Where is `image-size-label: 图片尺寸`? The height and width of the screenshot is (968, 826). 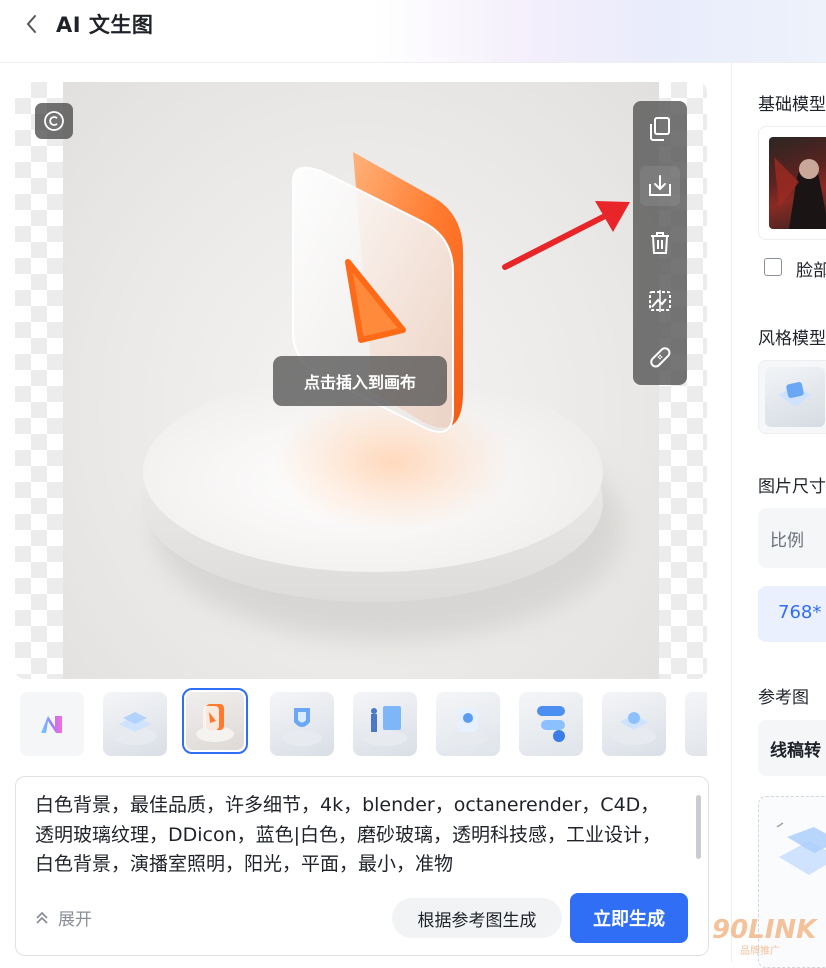 image-size-label: 图片尺寸 is located at coordinates (792, 487).